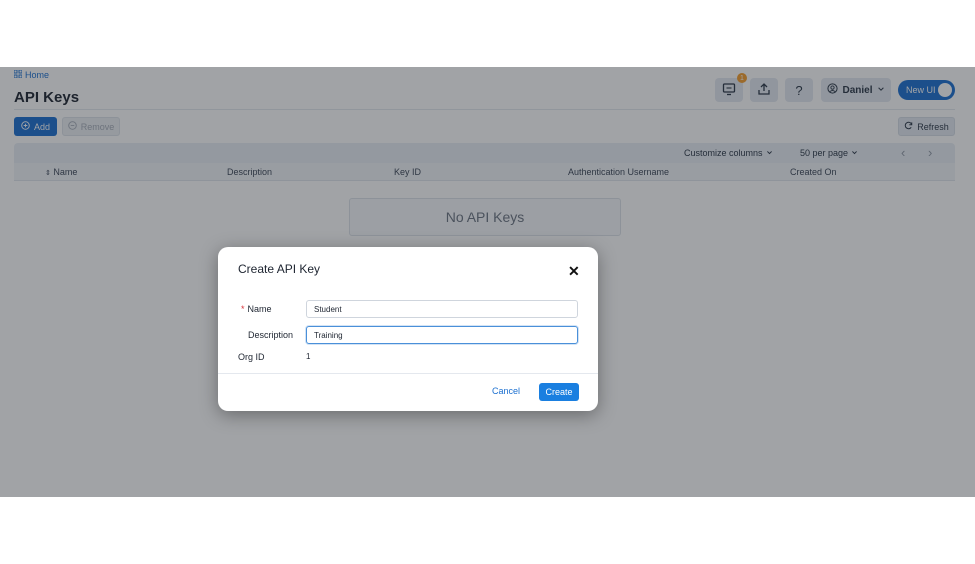 The height and width of the screenshot is (564, 975). What do you see at coordinates (442, 309) in the screenshot?
I see `name-input` at bounding box center [442, 309].